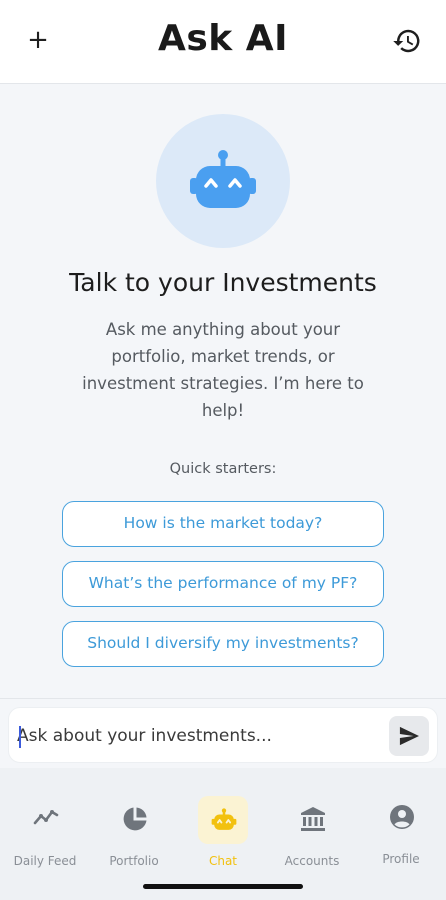  I want to click on tab-label: Accounts, so click(312, 861).